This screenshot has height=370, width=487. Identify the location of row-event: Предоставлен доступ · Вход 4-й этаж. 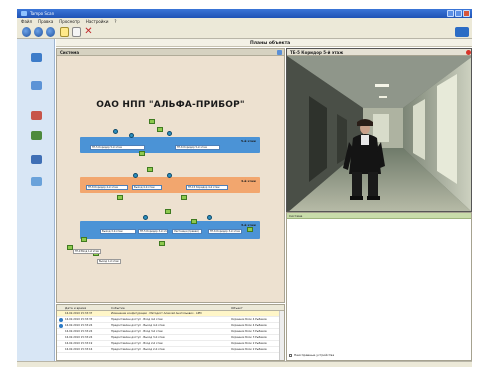
(137, 319).